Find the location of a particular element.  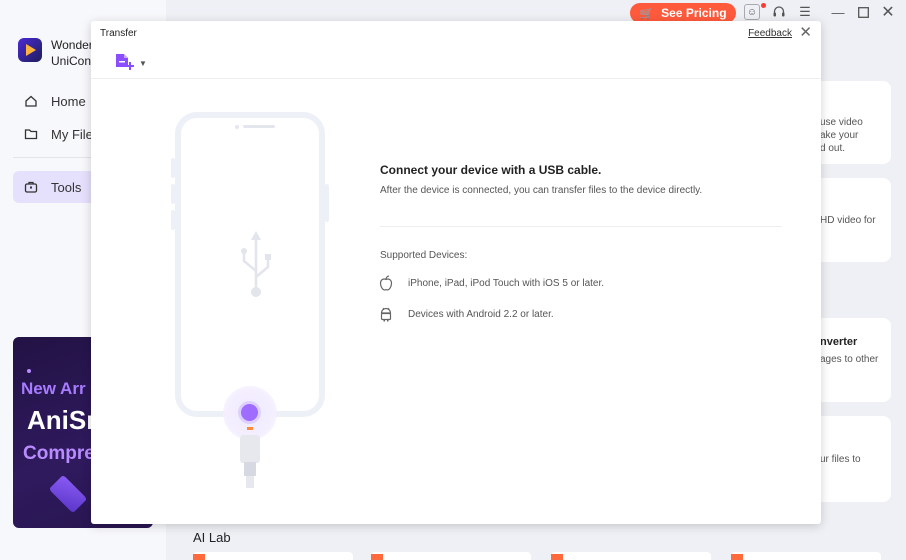

promo-line-1: New Arr is located at coordinates (53, 388).